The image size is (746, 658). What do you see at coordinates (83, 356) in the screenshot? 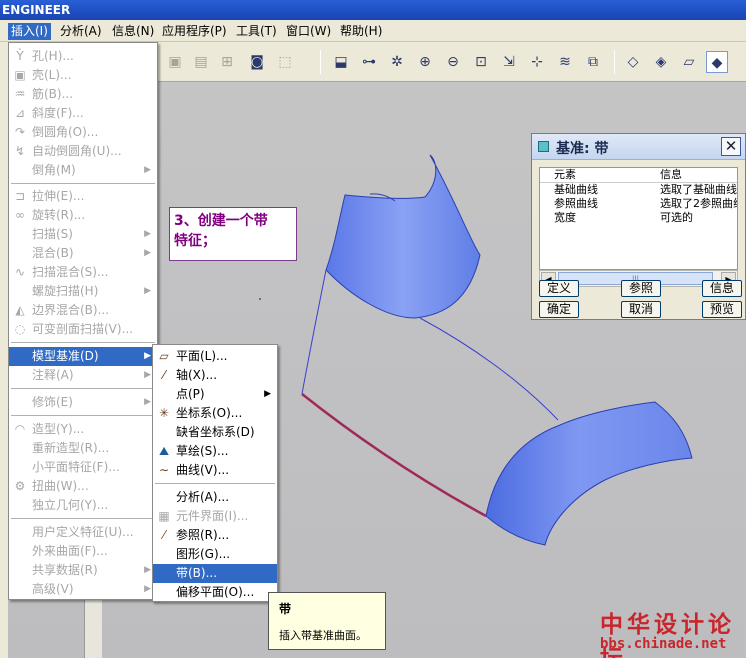
I see `menu-item-model-datum: 模型基准(D) ▶` at bounding box center [83, 356].